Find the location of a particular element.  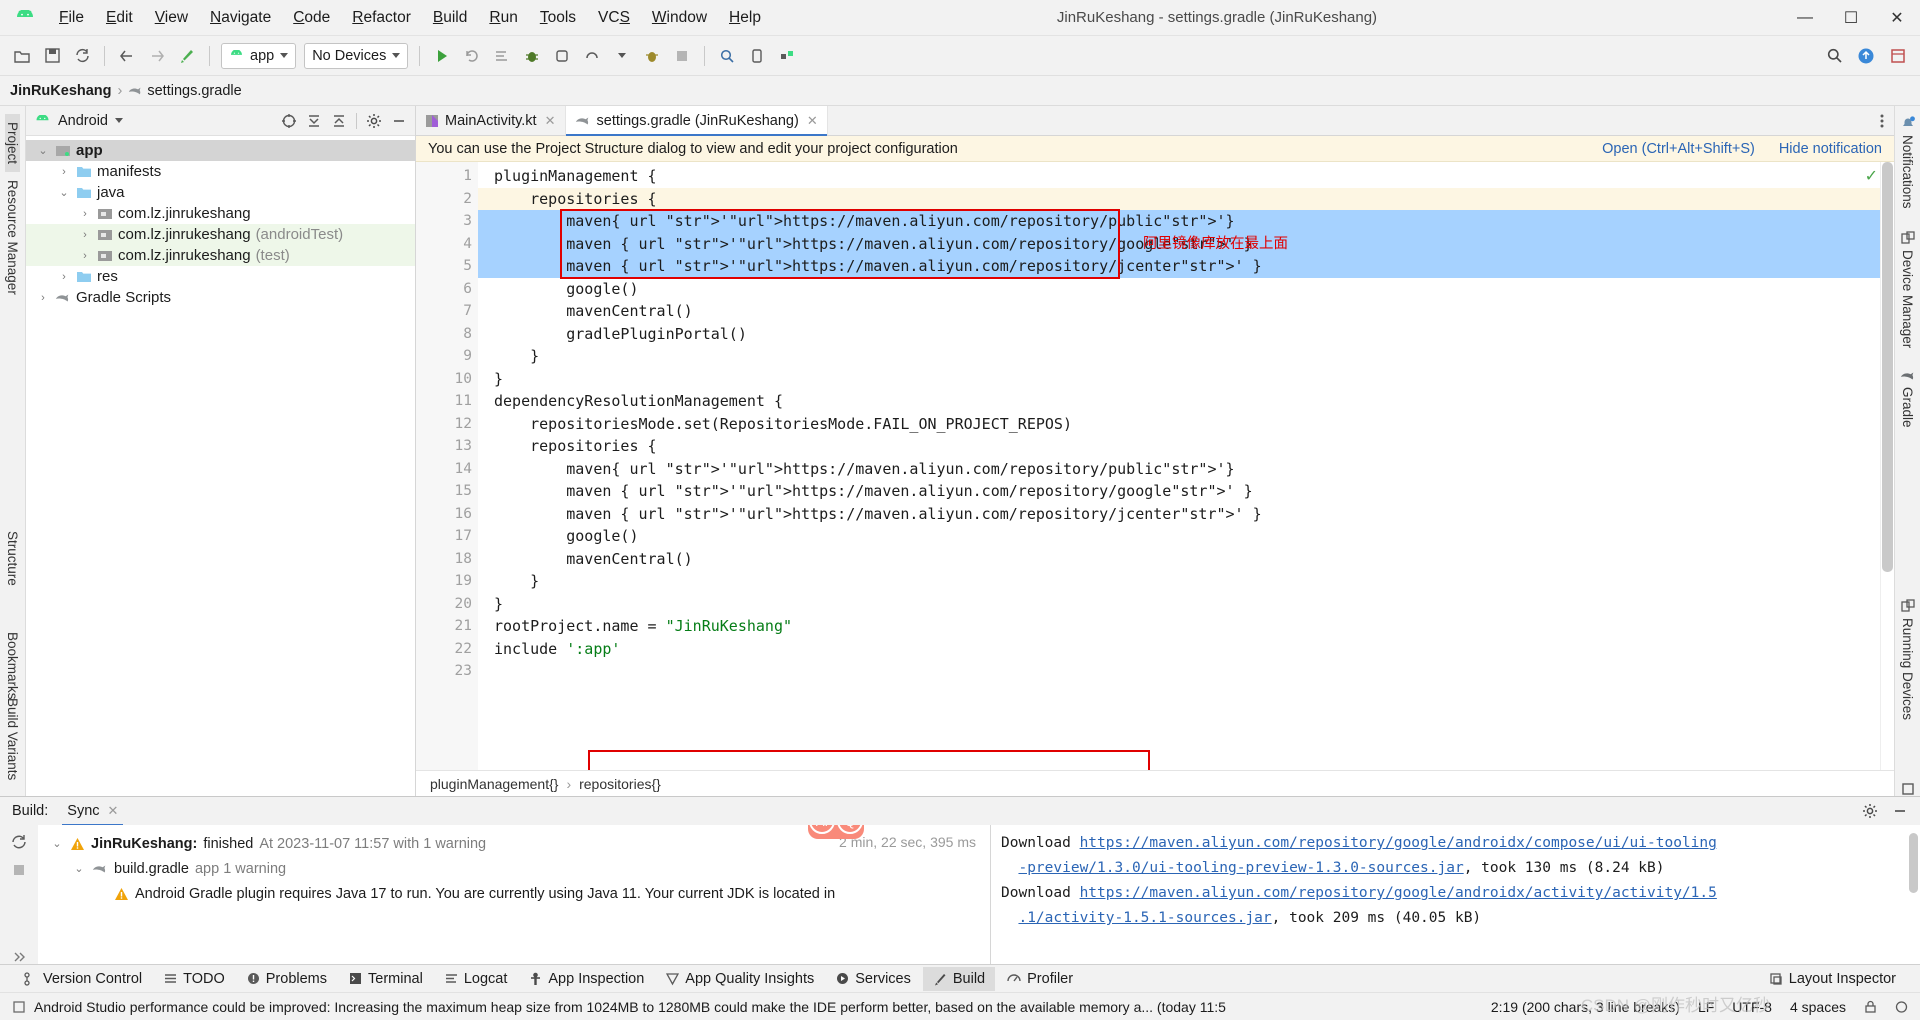

caret-position: 2:19 (200 chars, 3 line breaks) is located at coordinates (1585, 1007).